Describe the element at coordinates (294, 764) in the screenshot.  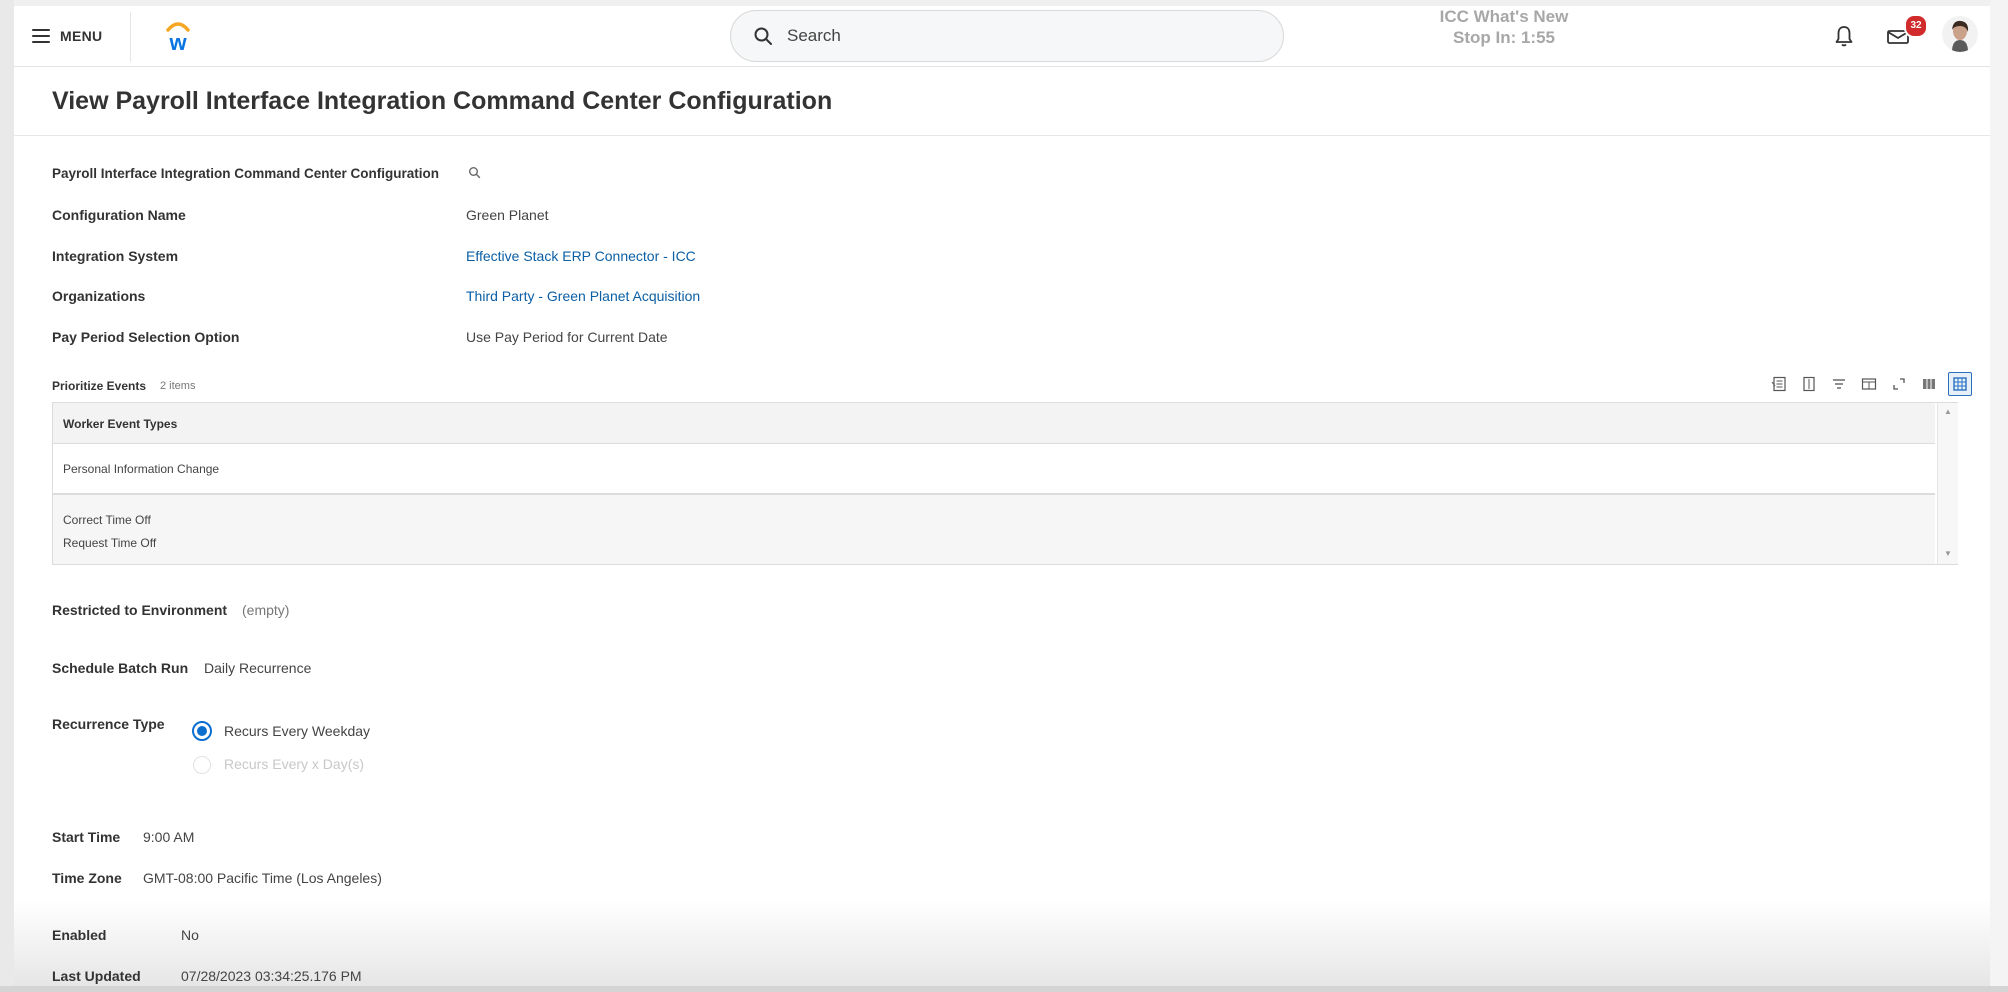
I see `recurs-every-x-days-label: Recurs Every x Day(s)` at that location.